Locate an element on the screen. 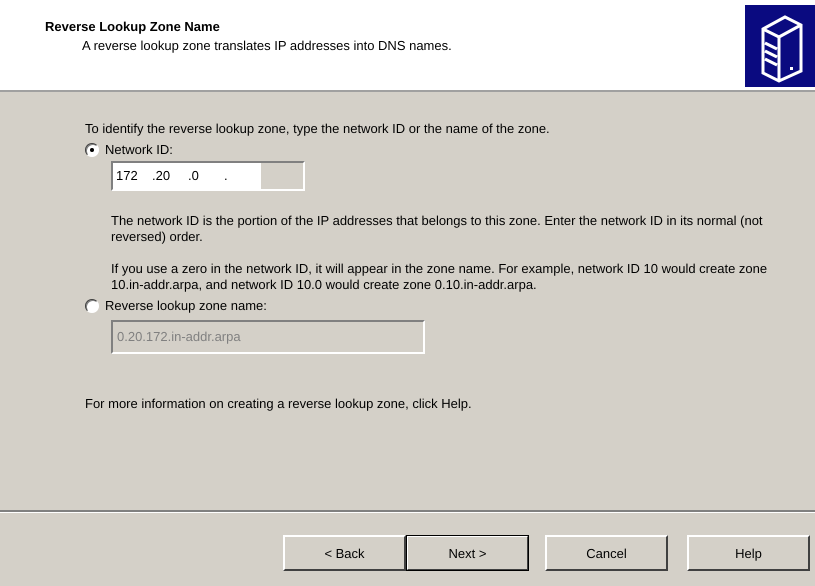  ip-address-field: 172 .20 .0 . is located at coordinates (208, 176).